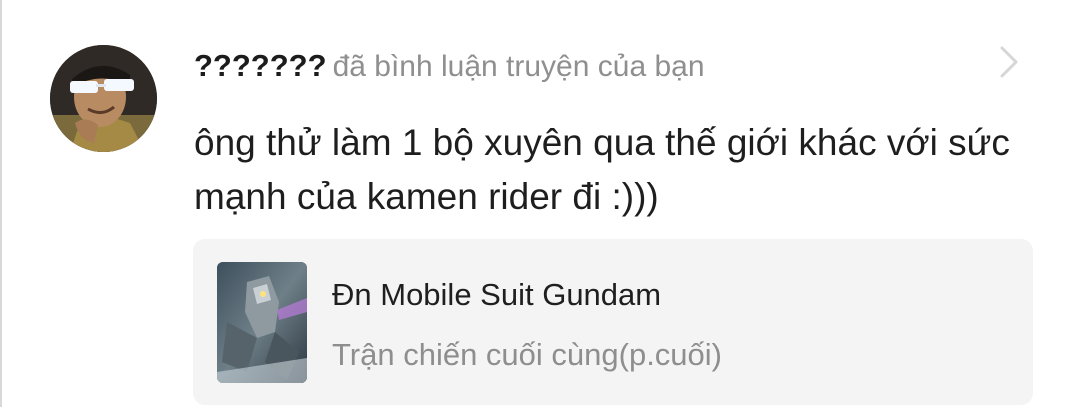 The width and height of the screenshot is (1080, 407). I want to click on story-title: Đn Mobile Suit Gundam, so click(496, 295).